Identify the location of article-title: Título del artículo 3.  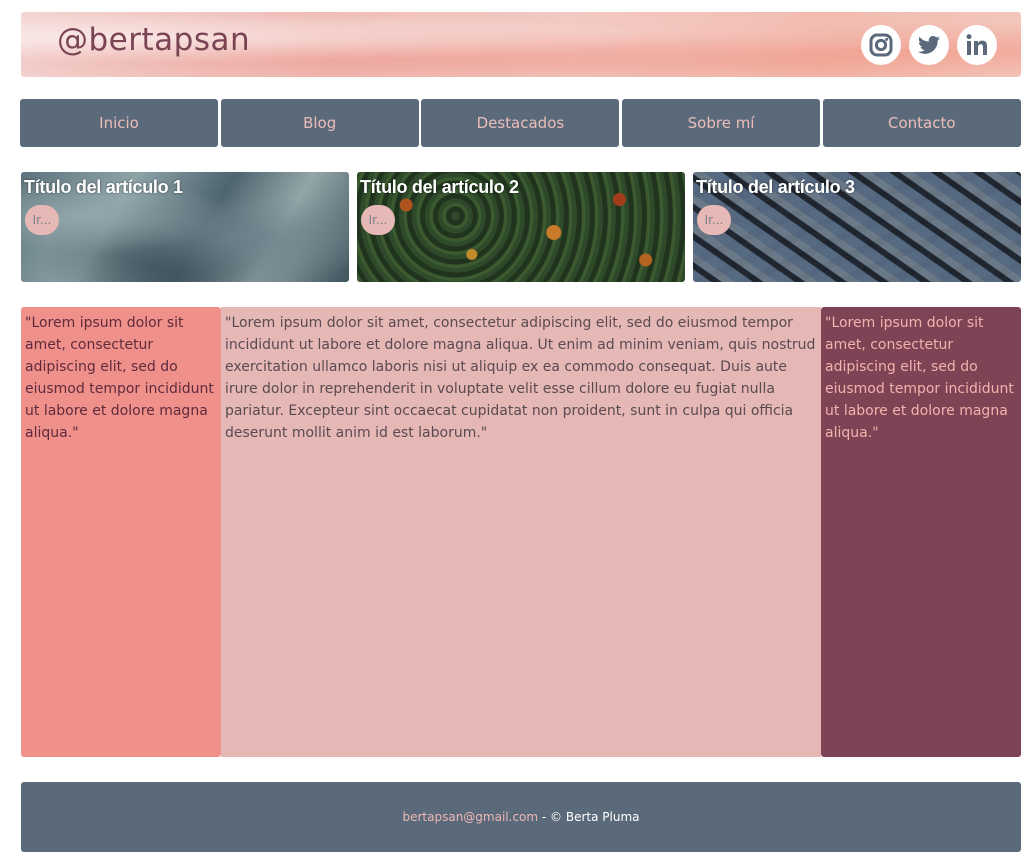
(775, 187).